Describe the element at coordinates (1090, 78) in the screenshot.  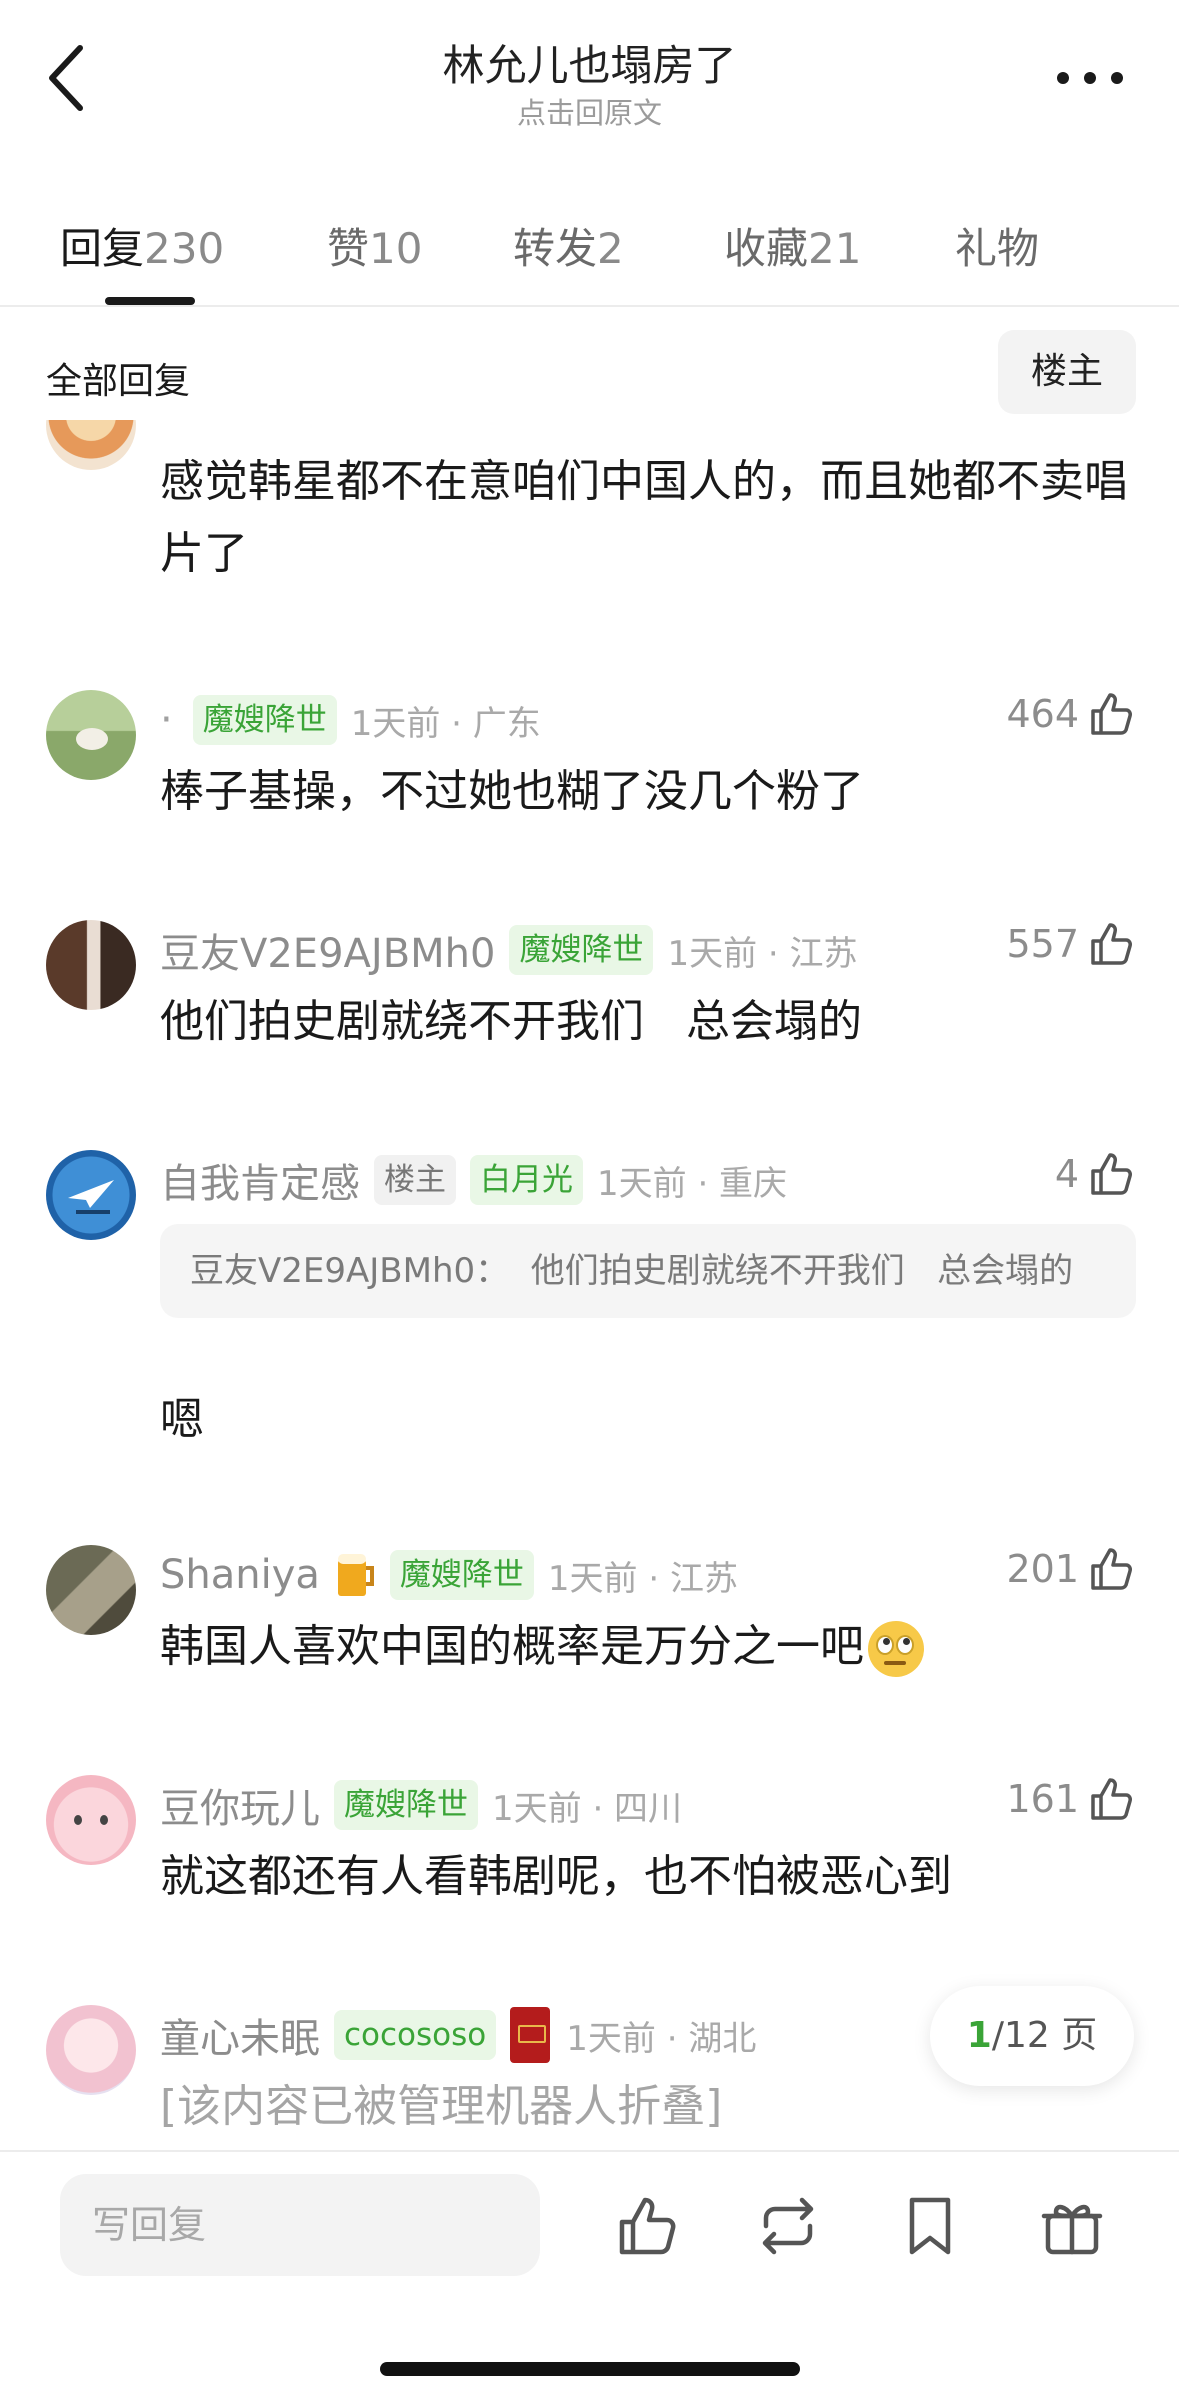
I see `more-dots-icon` at that location.